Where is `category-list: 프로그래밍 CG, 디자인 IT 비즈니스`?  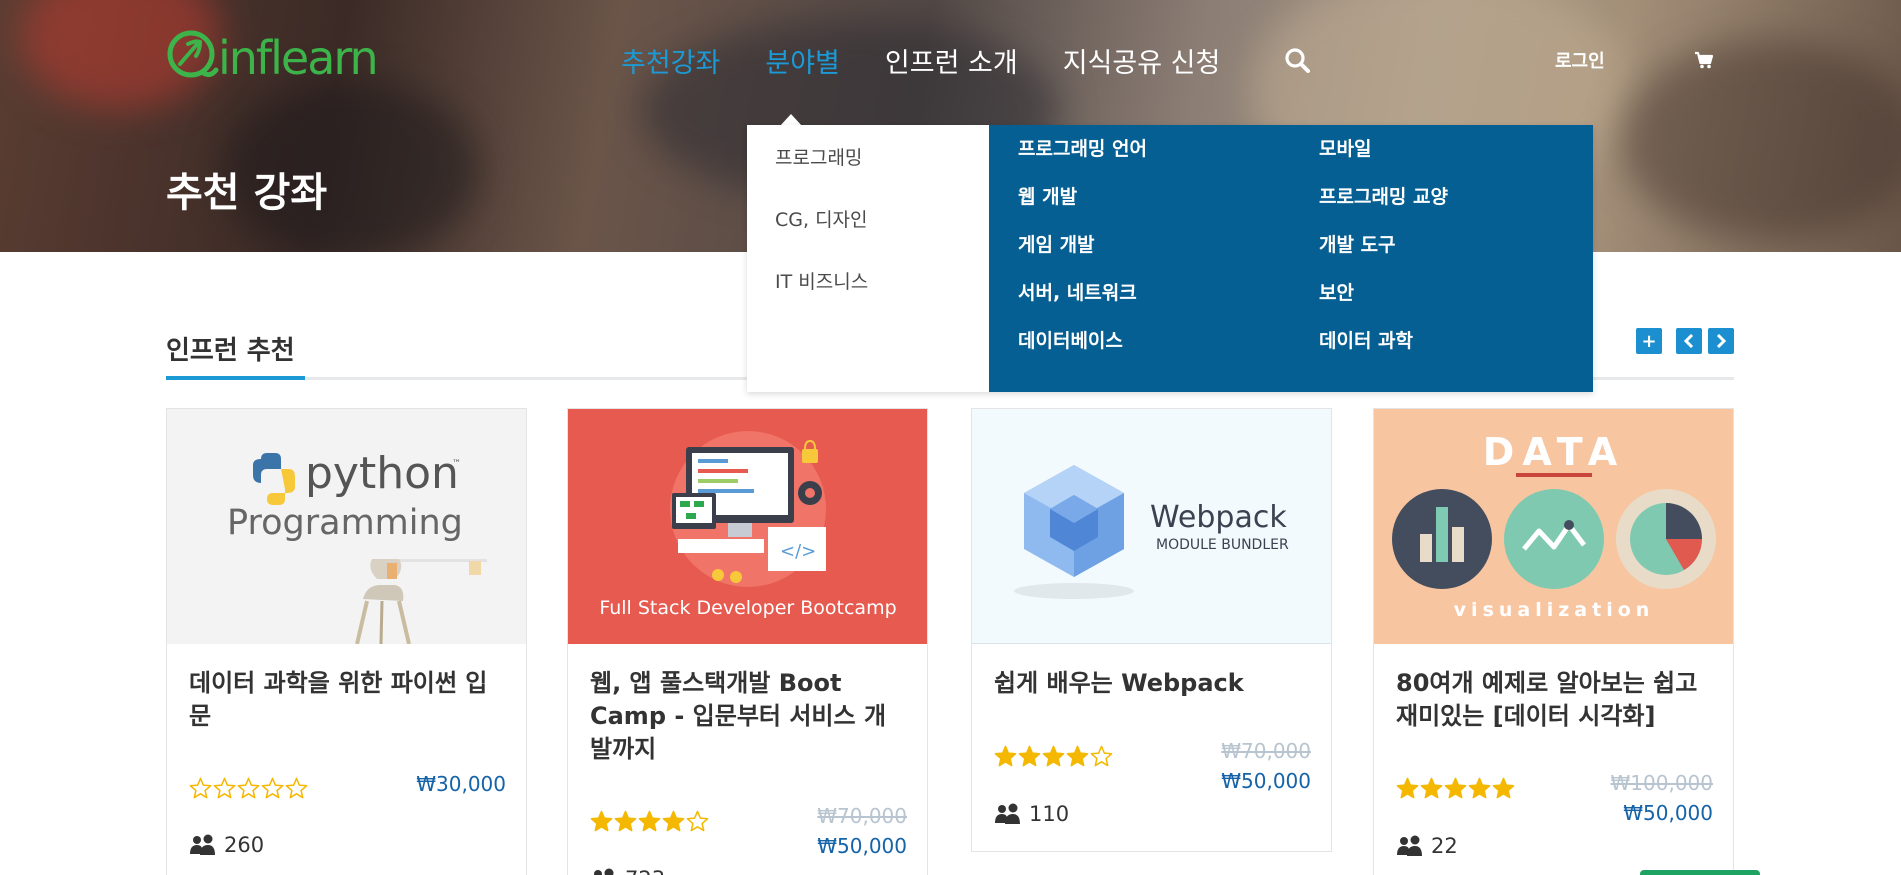 category-list: 프로그래밍 CG, 디자인 IT 비즈니스 is located at coordinates (868, 258).